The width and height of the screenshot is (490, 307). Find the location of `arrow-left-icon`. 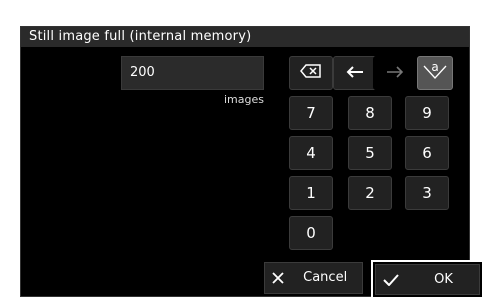

arrow-left-icon is located at coordinates (355, 73).